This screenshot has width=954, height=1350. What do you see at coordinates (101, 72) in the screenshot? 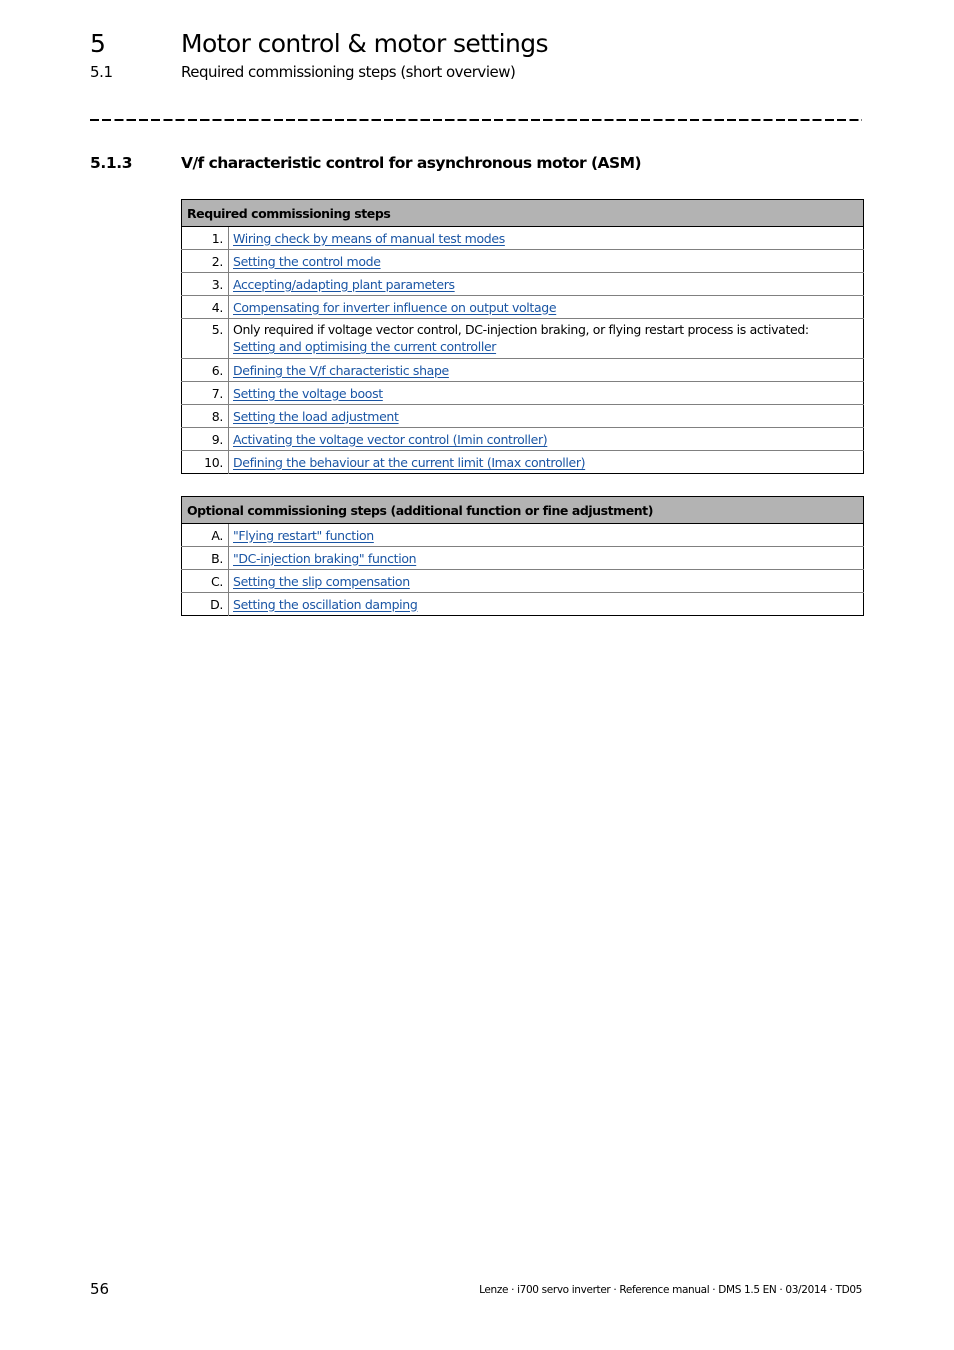
I see `section-number: 5.1` at bounding box center [101, 72].